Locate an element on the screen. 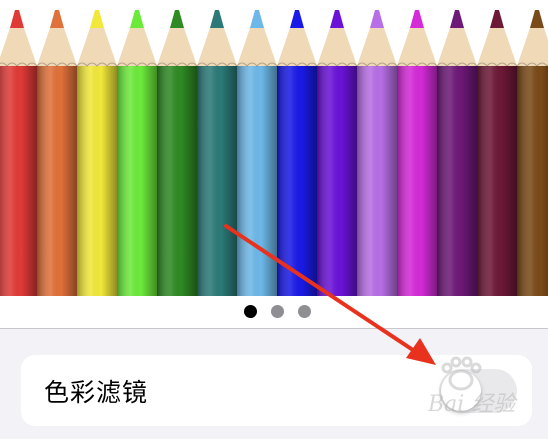  color-filter-toggle is located at coordinates (478, 391).